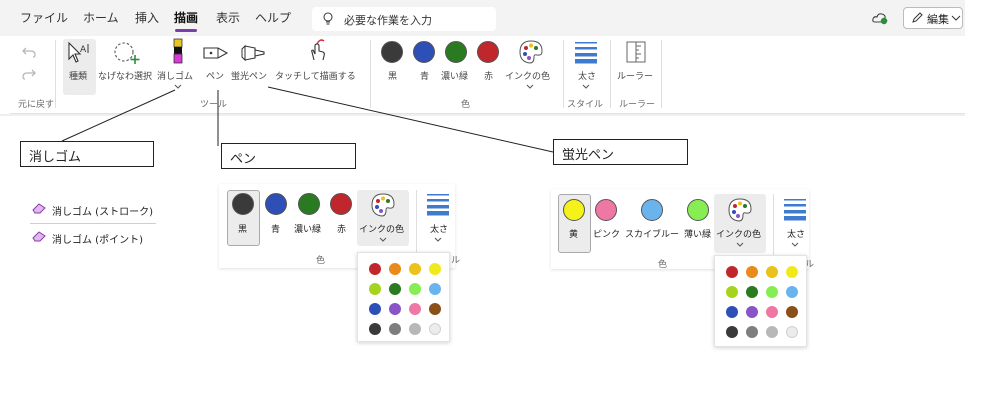 This screenshot has width=1000, height=408. I want to click on highlighter-color-yellow-label: 黄, so click(574, 235).